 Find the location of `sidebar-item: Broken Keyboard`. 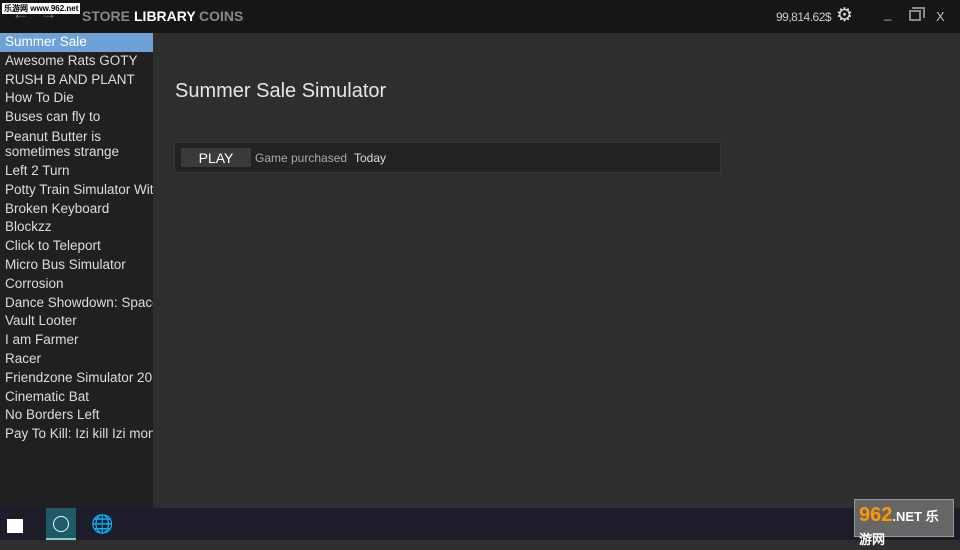

sidebar-item: Broken Keyboard is located at coordinates (76, 209).